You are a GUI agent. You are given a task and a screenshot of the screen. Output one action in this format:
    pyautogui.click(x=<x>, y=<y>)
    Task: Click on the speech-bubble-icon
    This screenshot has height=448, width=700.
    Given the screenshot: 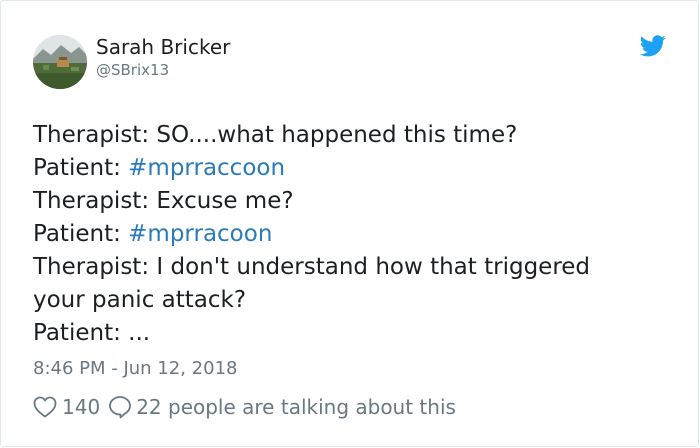 What is the action you would take?
    pyautogui.click(x=120, y=407)
    